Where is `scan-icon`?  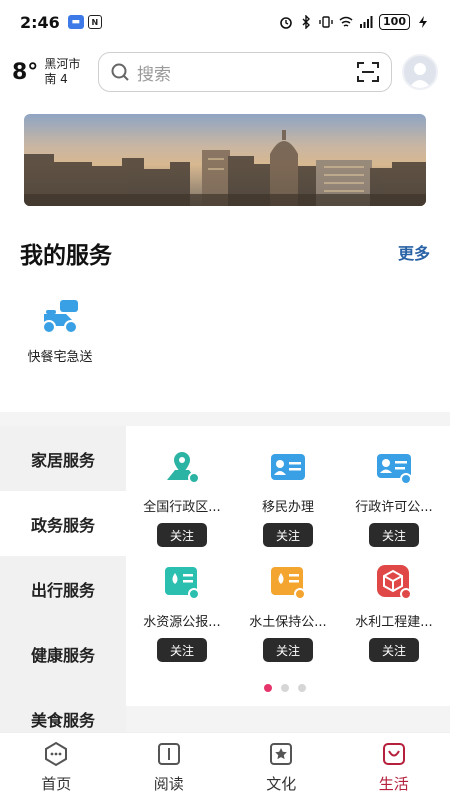
scan-icon is located at coordinates (368, 72).